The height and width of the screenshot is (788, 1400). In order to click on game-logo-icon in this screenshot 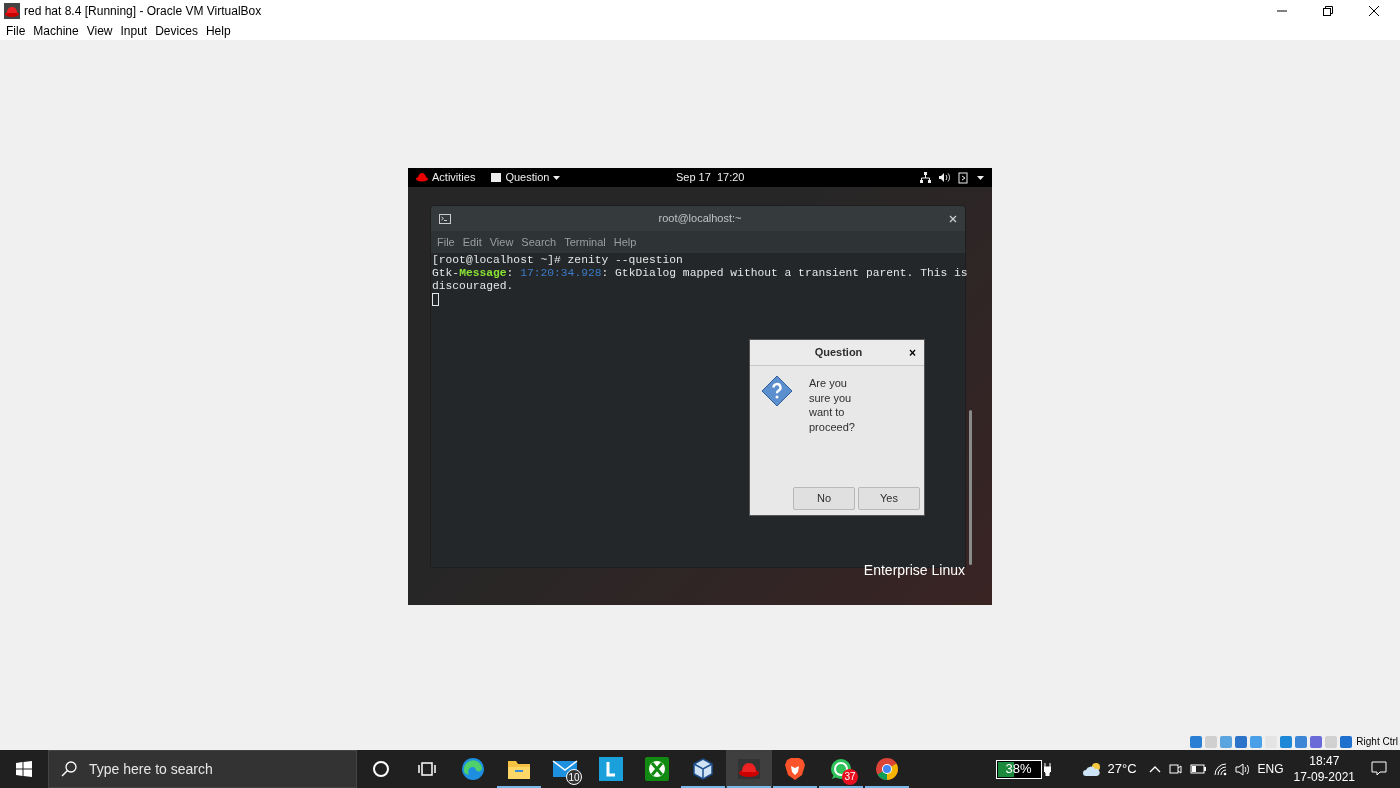, I will do `click(657, 769)`.